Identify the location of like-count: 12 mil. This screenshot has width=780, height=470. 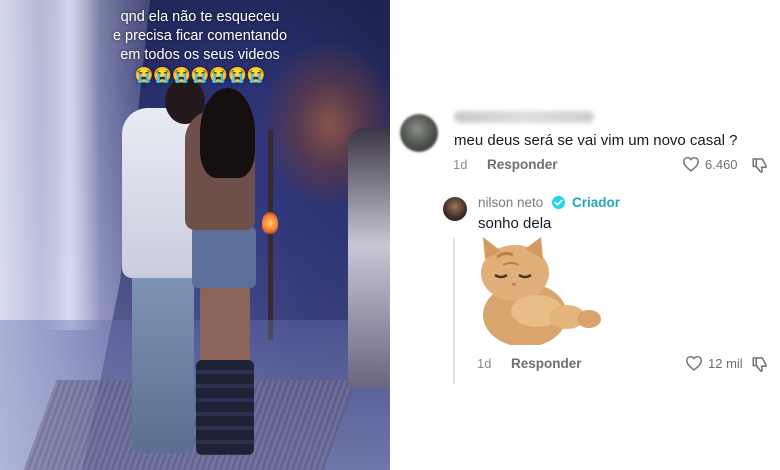
(725, 363).